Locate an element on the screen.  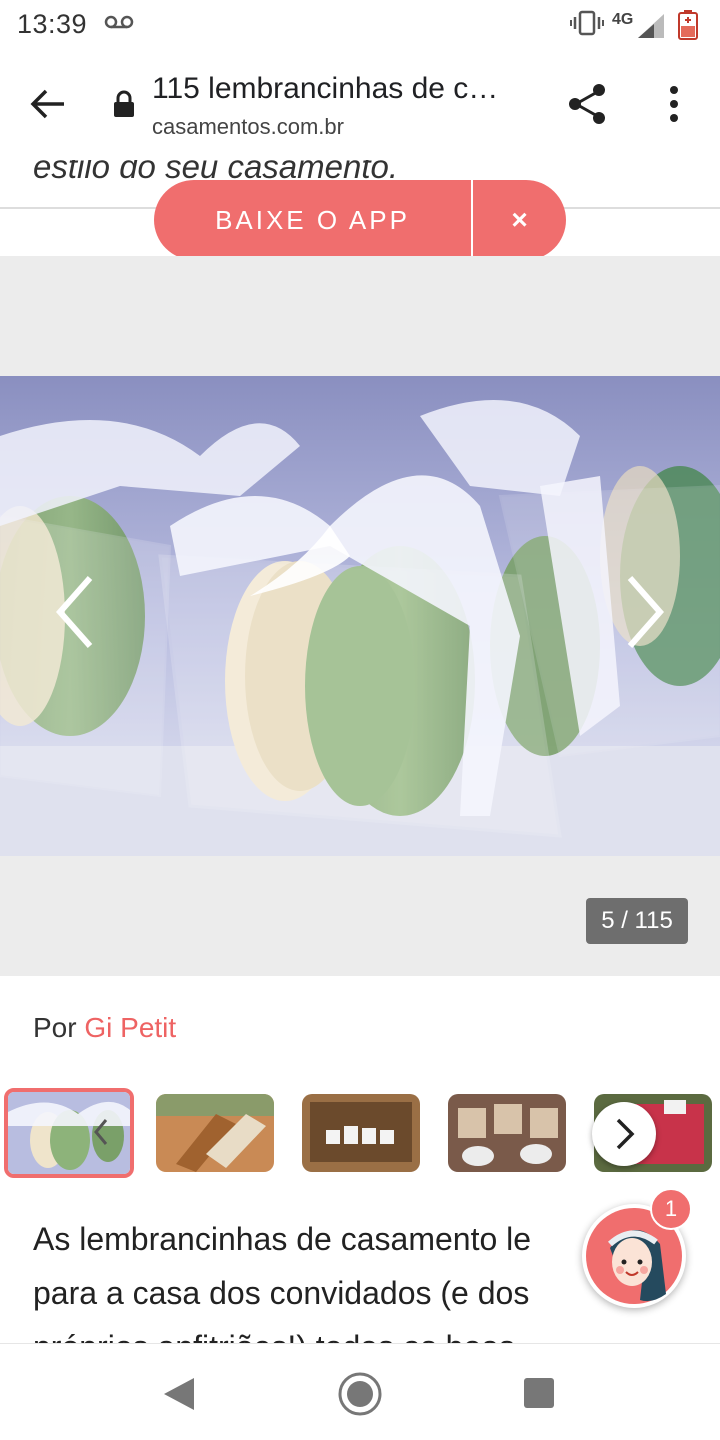
thumbnail-jars-on-shelf is located at coordinates (361, 1133).